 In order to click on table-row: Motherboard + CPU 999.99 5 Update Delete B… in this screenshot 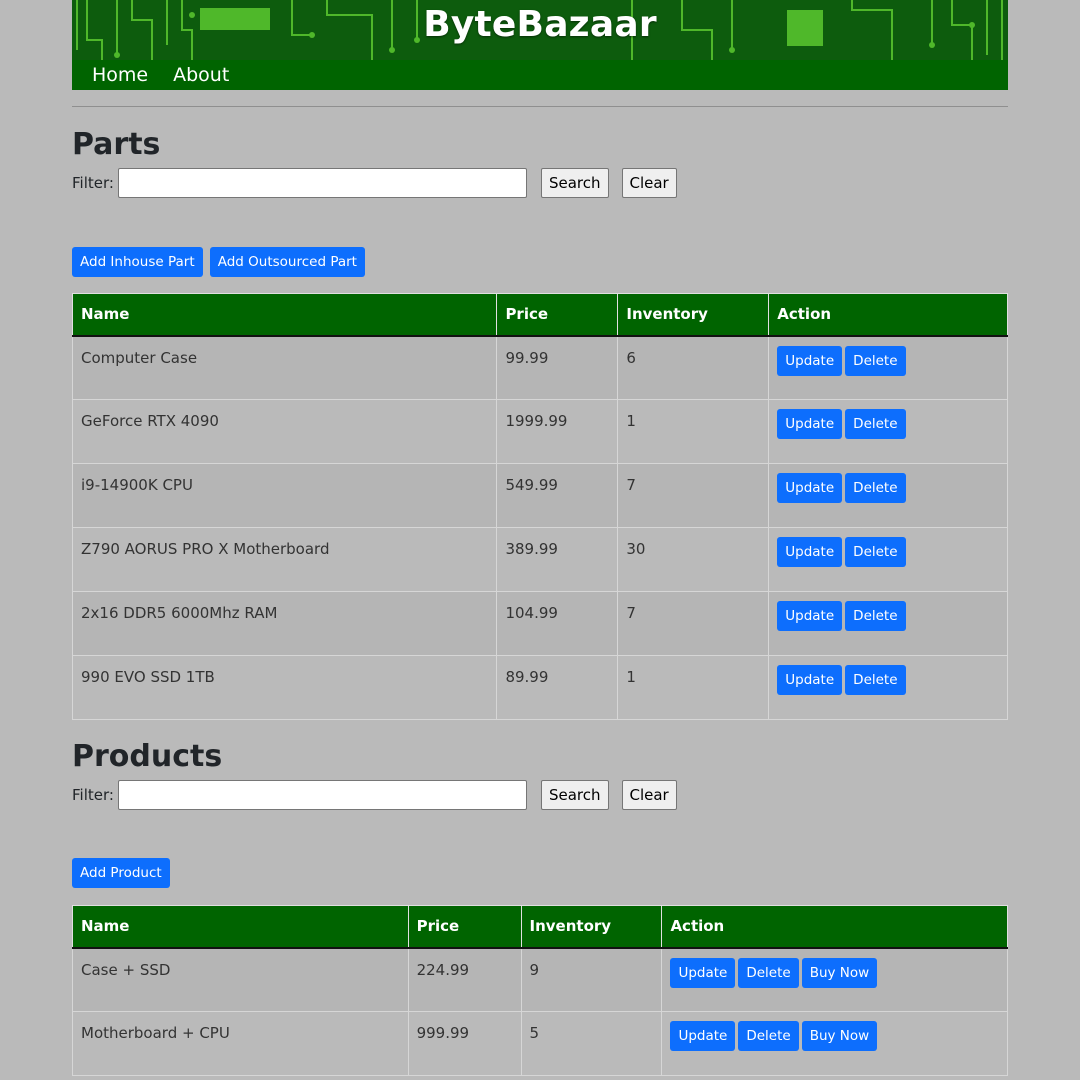, I will do `click(540, 1043)`.